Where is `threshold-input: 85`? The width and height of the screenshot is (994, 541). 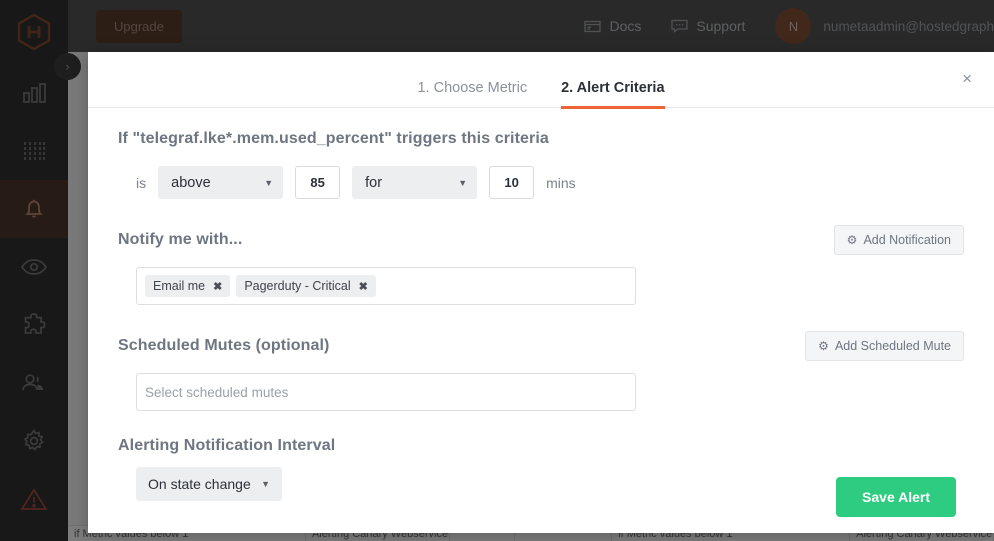
threshold-input: 85 is located at coordinates (318, 182).